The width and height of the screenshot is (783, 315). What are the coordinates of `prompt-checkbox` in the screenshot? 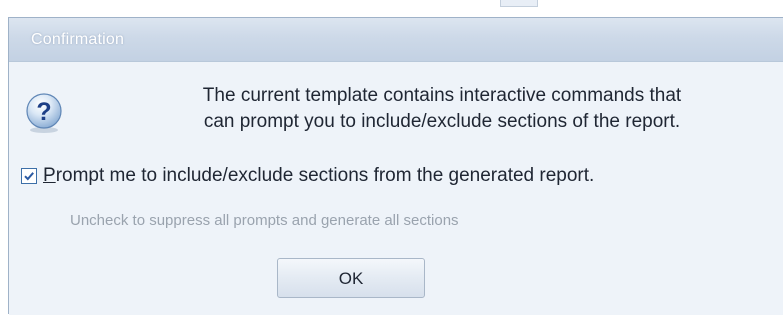 It's located at (29, 176).